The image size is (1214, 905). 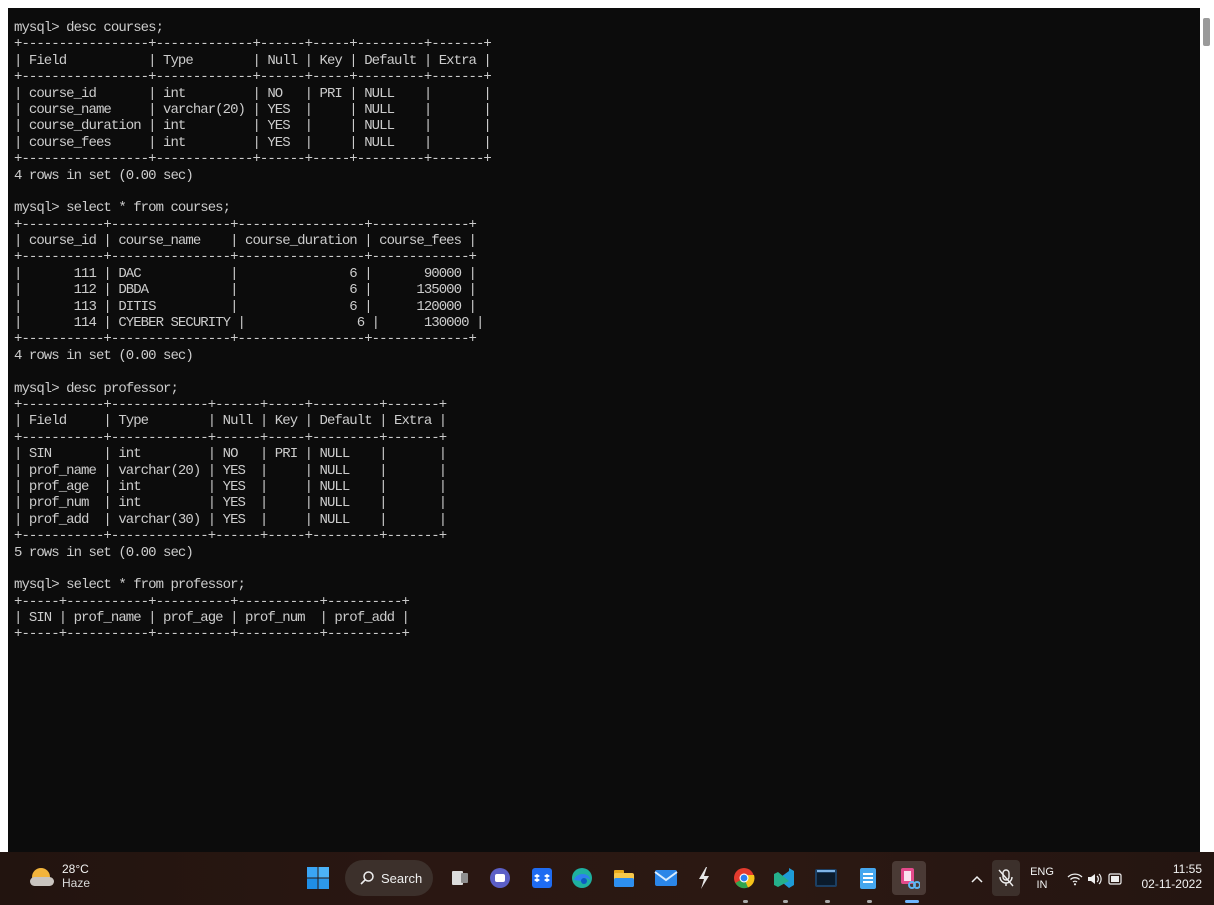 I want to click on console-line: | course_fees | int | YES | | NULL | |, so click(x=253, y=142).